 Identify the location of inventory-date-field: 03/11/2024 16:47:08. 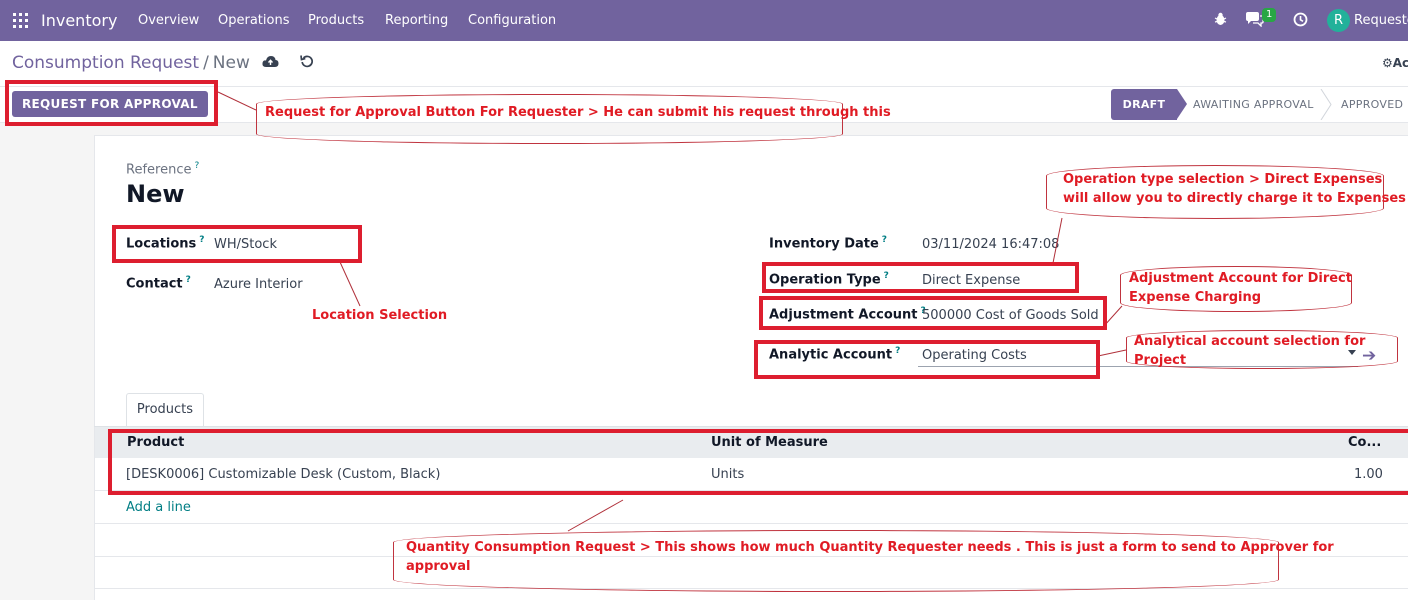
(990, 244).